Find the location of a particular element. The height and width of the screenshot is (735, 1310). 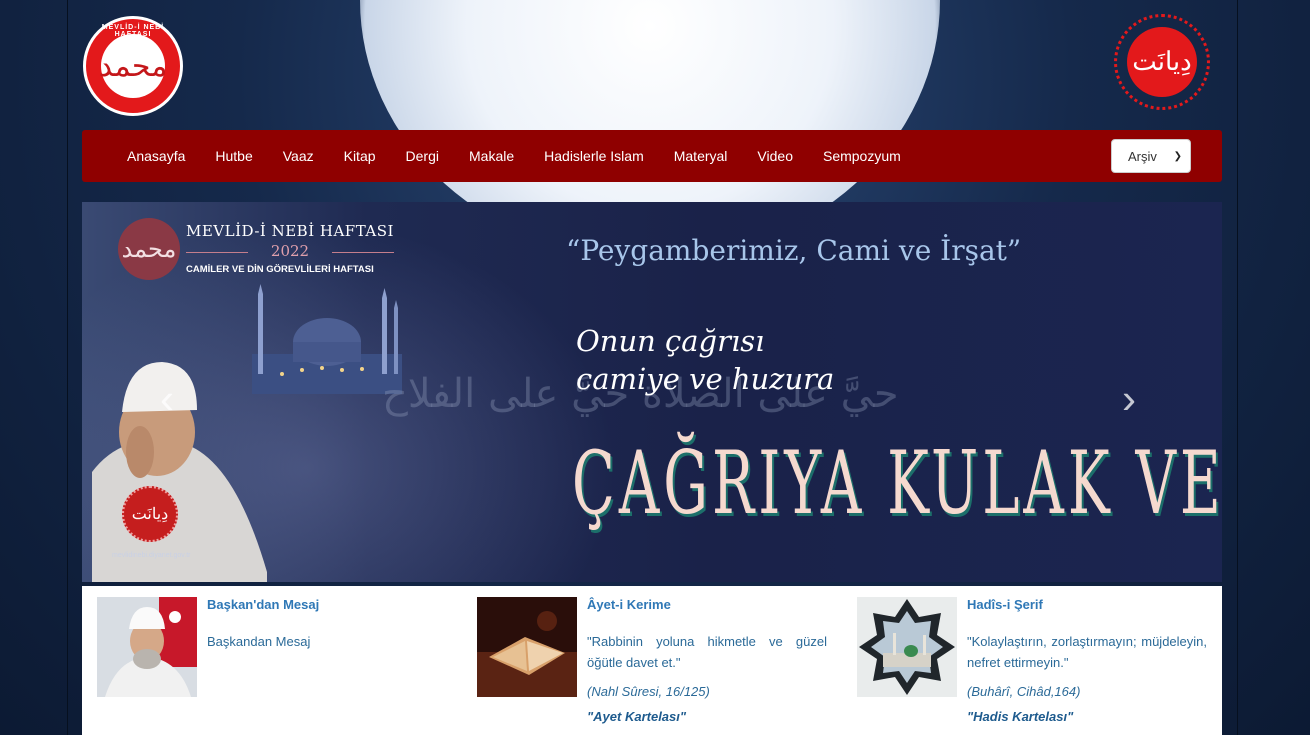

mevlid-logo-glyph: محمد is located at coordinates (133, 66).